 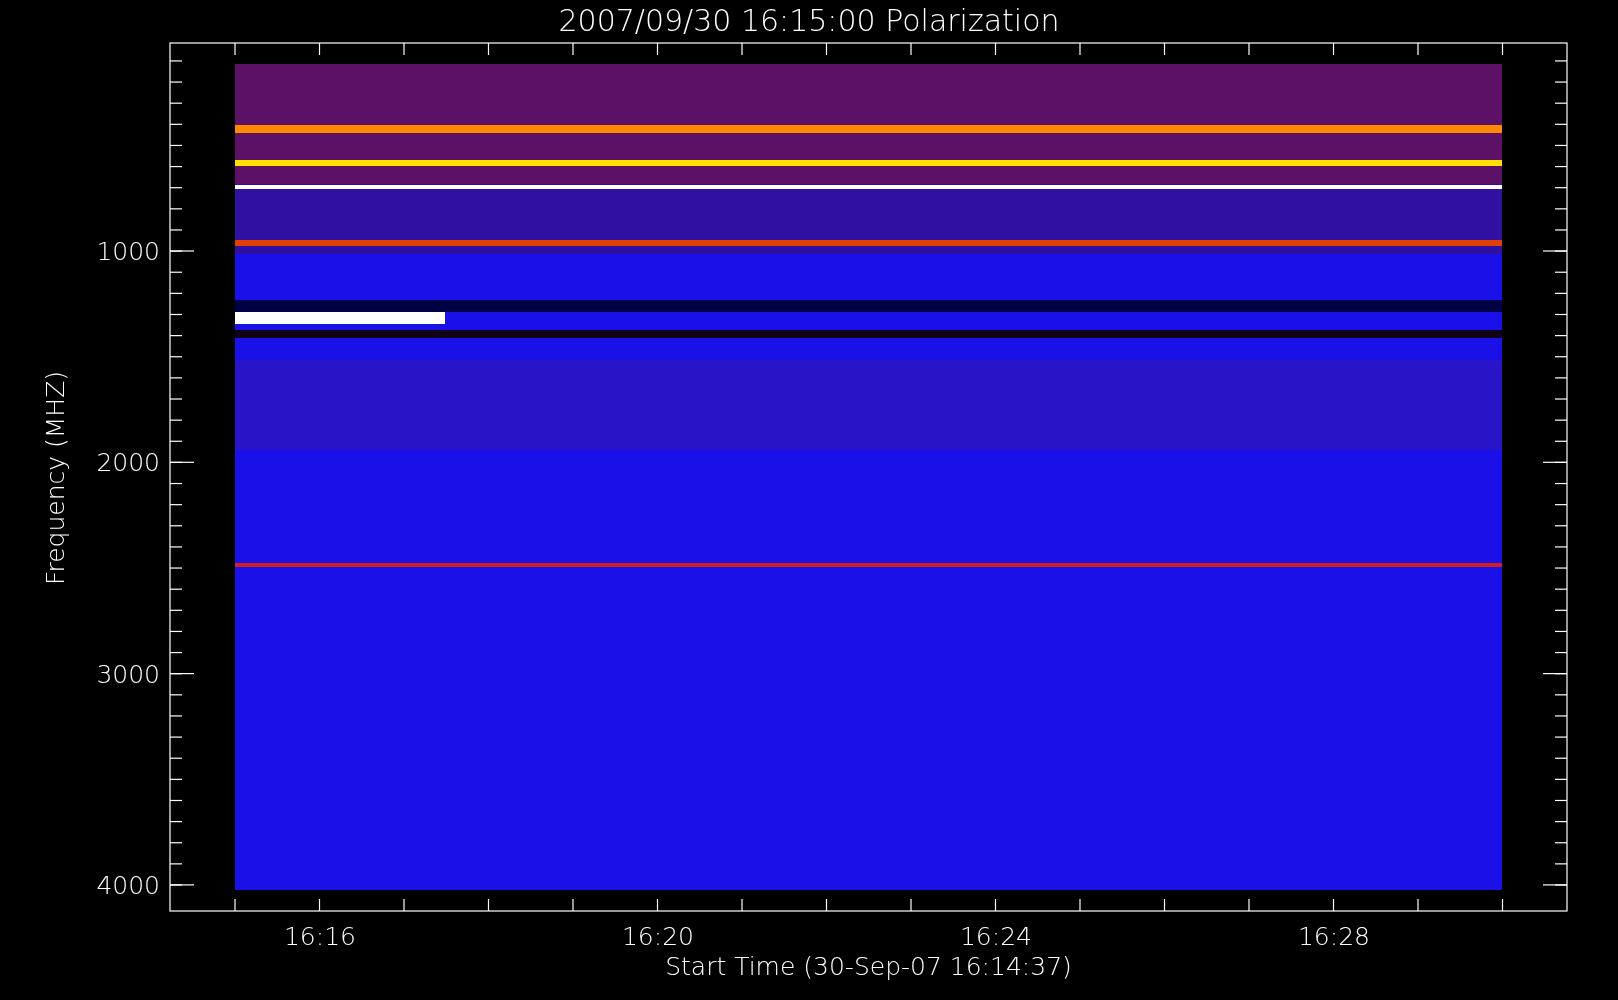 What do you see at coordinates (55, 478) in the screenshot?
I see `y-axis-label: Frequency (MHZ)` at bounding box center [55, 478].